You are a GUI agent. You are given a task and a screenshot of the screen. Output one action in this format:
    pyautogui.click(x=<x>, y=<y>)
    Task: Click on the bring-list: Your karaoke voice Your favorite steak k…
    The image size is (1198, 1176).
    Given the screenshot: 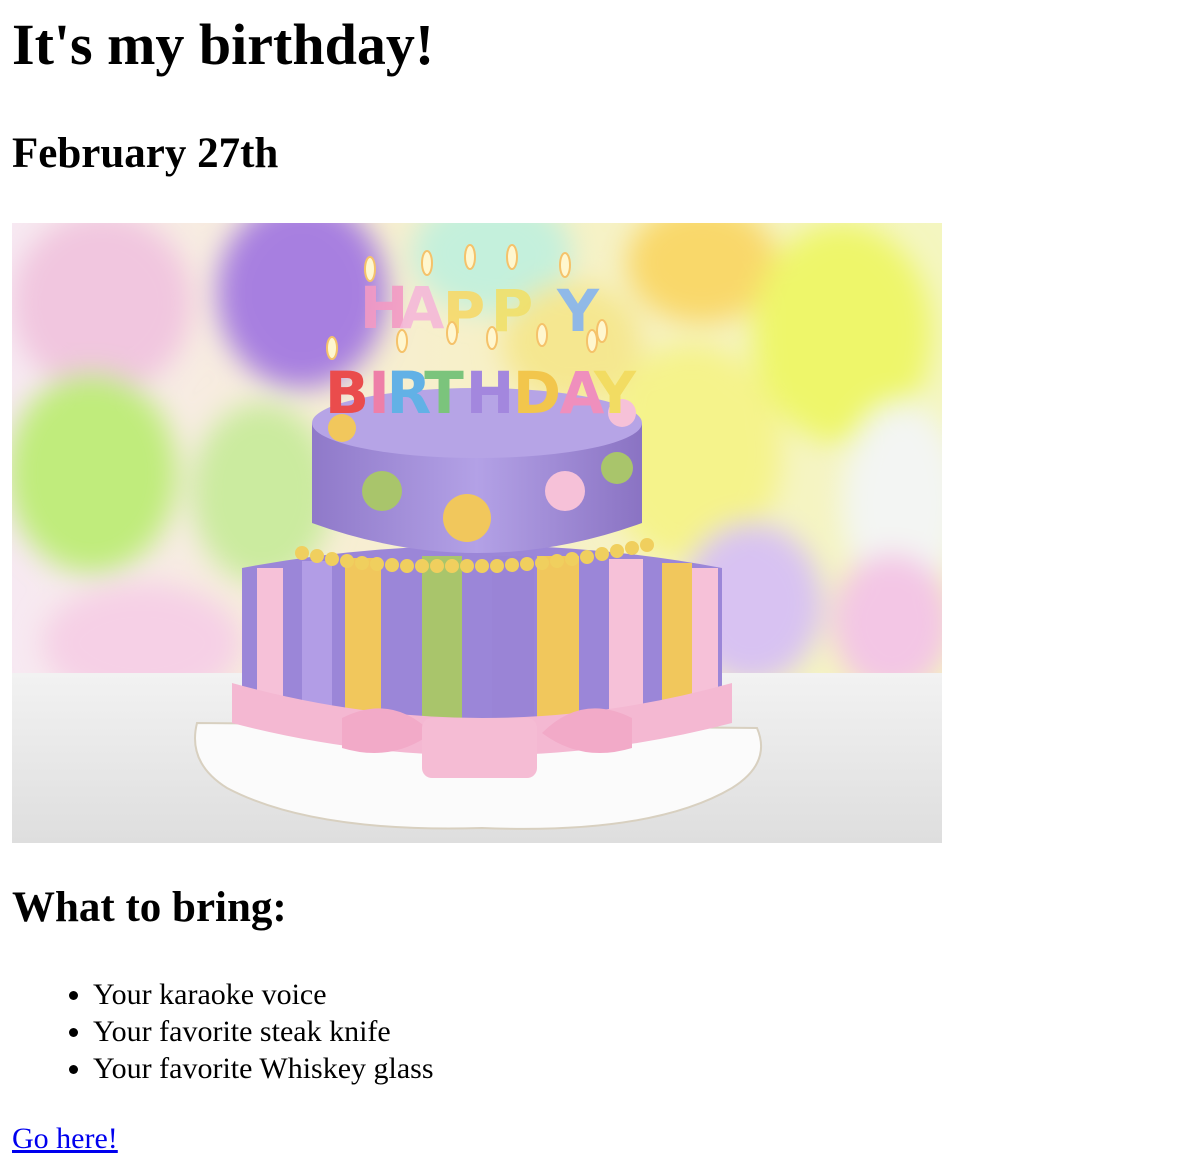 What is the action you would take?
    pyautogui.click(x=223, y=1031)
    